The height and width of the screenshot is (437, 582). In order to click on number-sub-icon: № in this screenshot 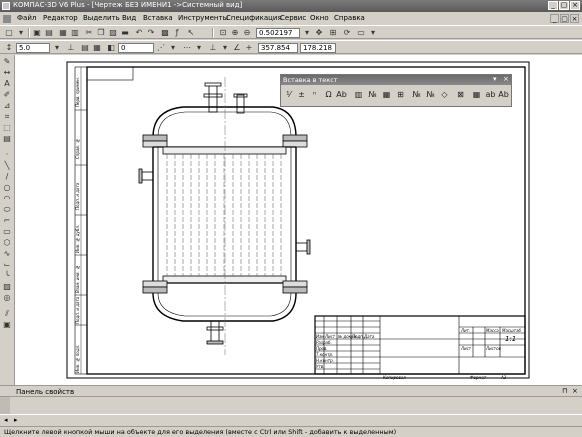, I will do `click(430, 94)`.